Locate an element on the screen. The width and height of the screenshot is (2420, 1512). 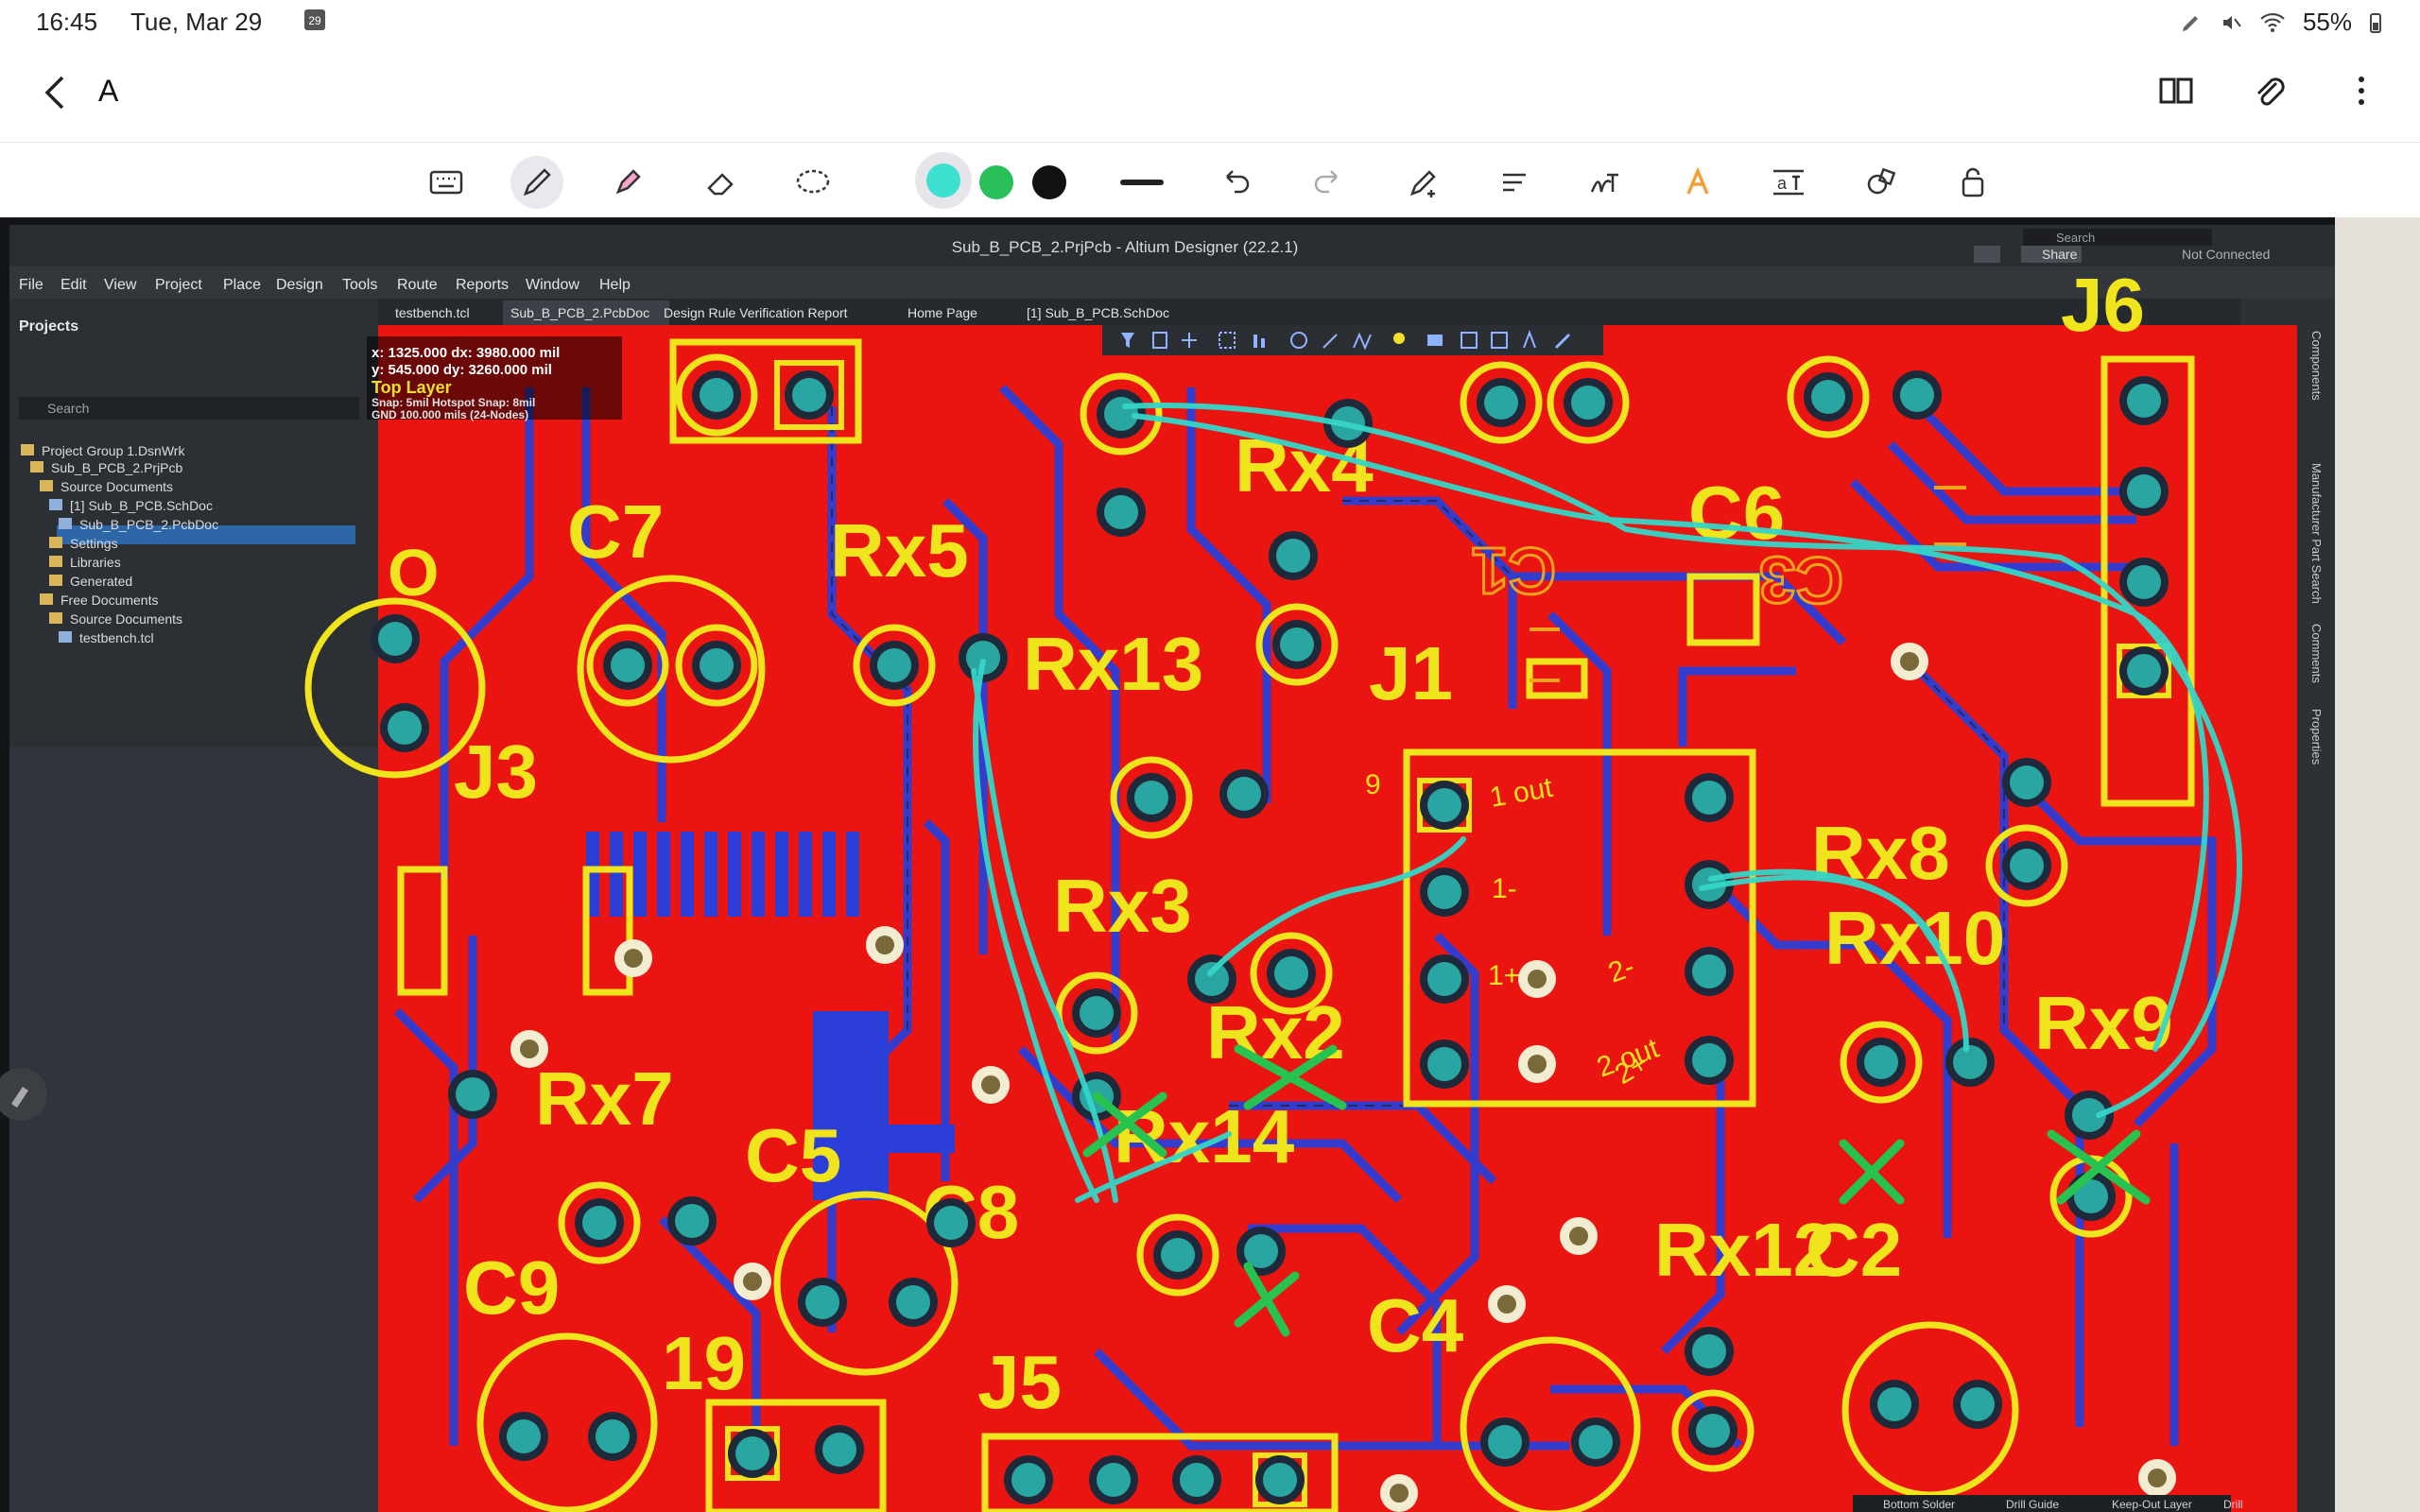
attach-icon is located at coordinates (2269, 91).